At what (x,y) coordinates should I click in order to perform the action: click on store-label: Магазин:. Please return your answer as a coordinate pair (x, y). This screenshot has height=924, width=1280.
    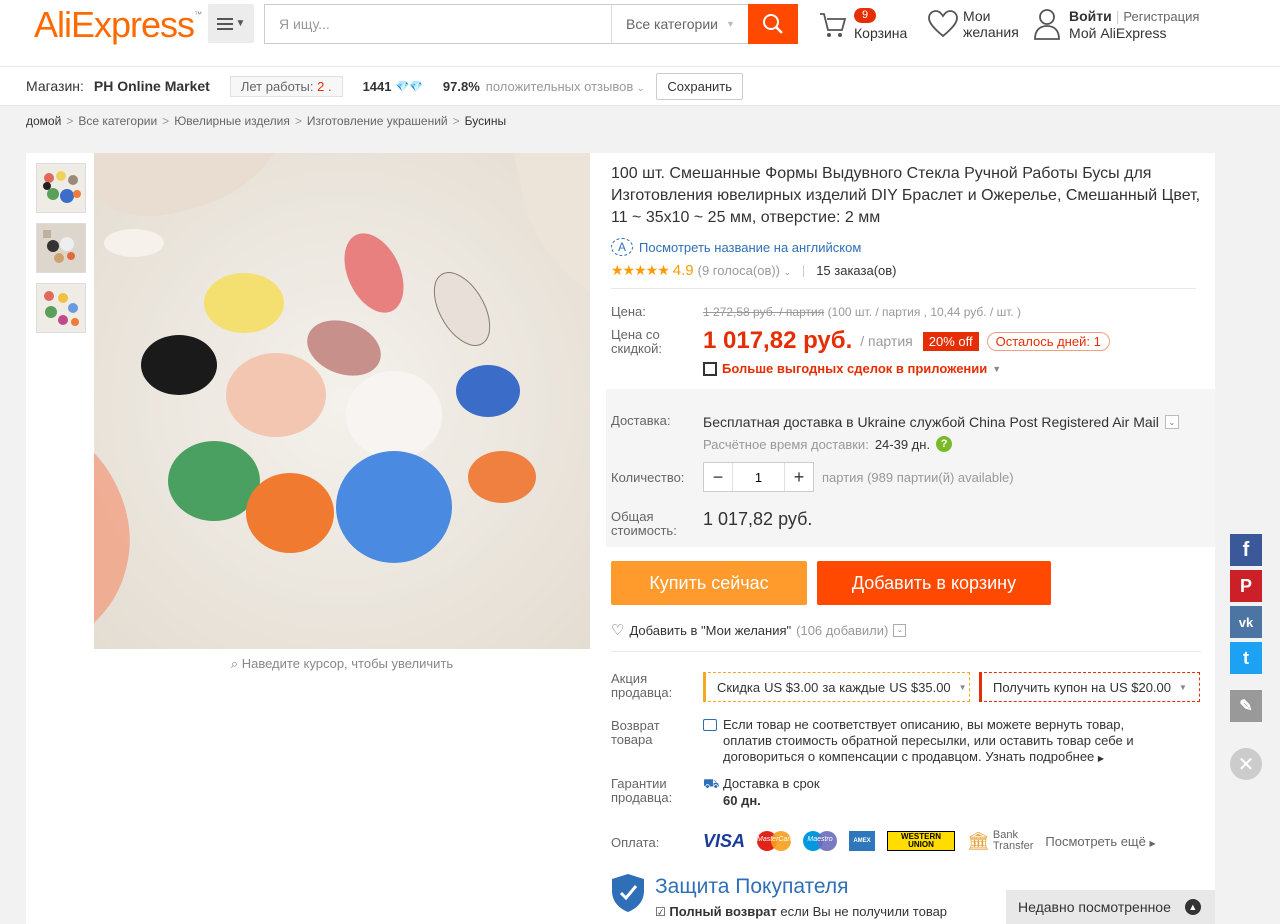
    Looking at the image, I should click on (55, 86).